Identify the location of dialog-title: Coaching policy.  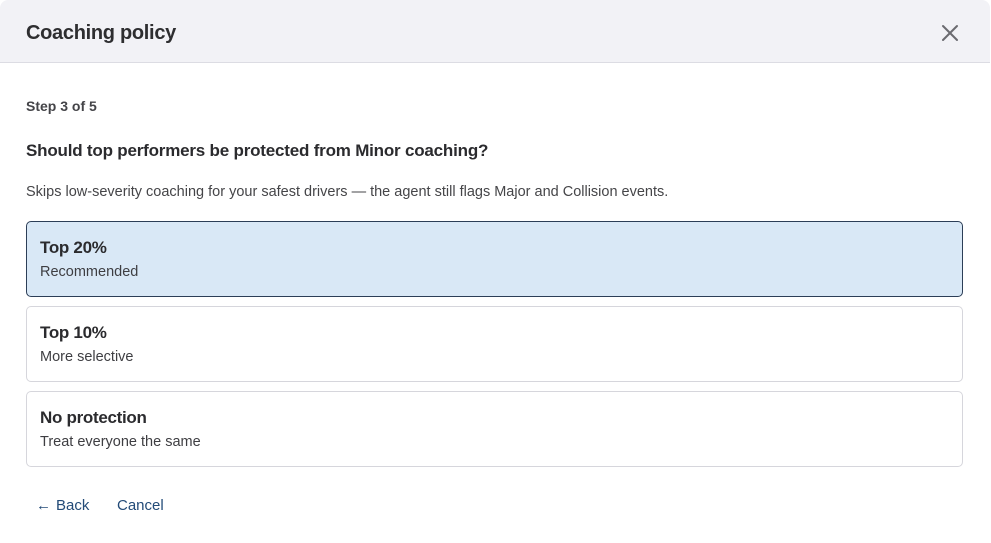
(101, 33).